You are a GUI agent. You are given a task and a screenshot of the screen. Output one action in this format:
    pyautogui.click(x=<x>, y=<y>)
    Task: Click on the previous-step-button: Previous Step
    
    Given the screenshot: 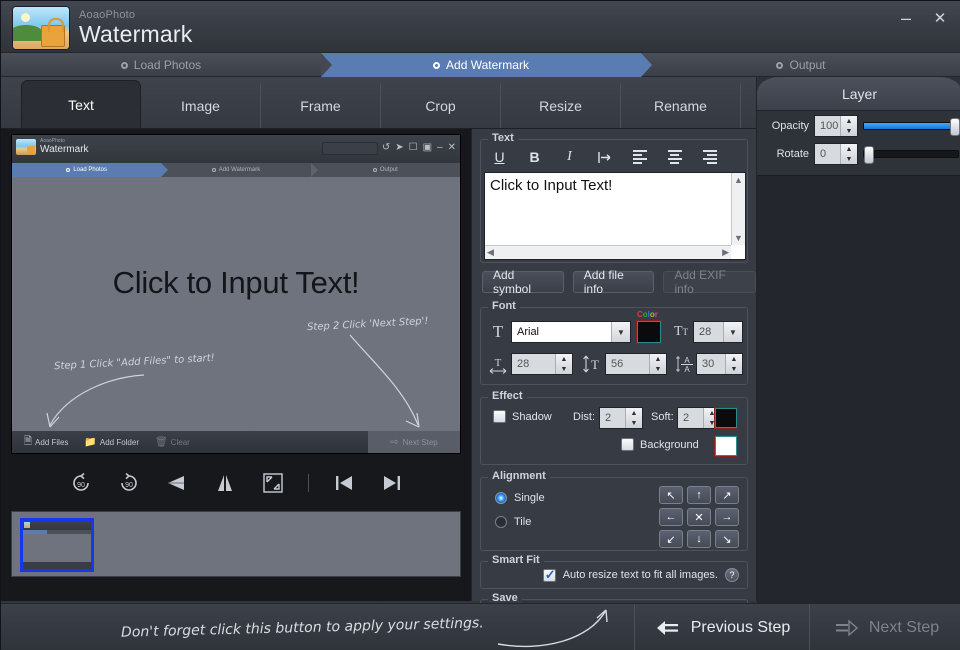 What is the action you would take?
    pyautogui.click(x=723, y=627)
    